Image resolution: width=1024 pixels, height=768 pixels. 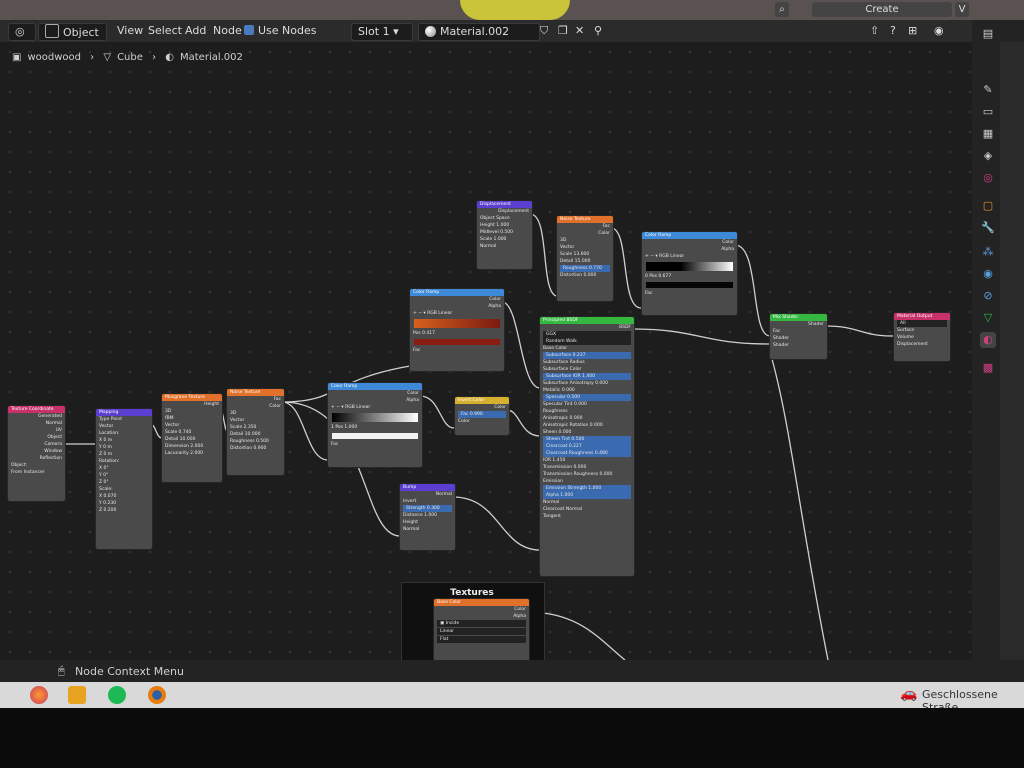 I want to click on particles-icon: ⁂, so click(x=988, y=252).